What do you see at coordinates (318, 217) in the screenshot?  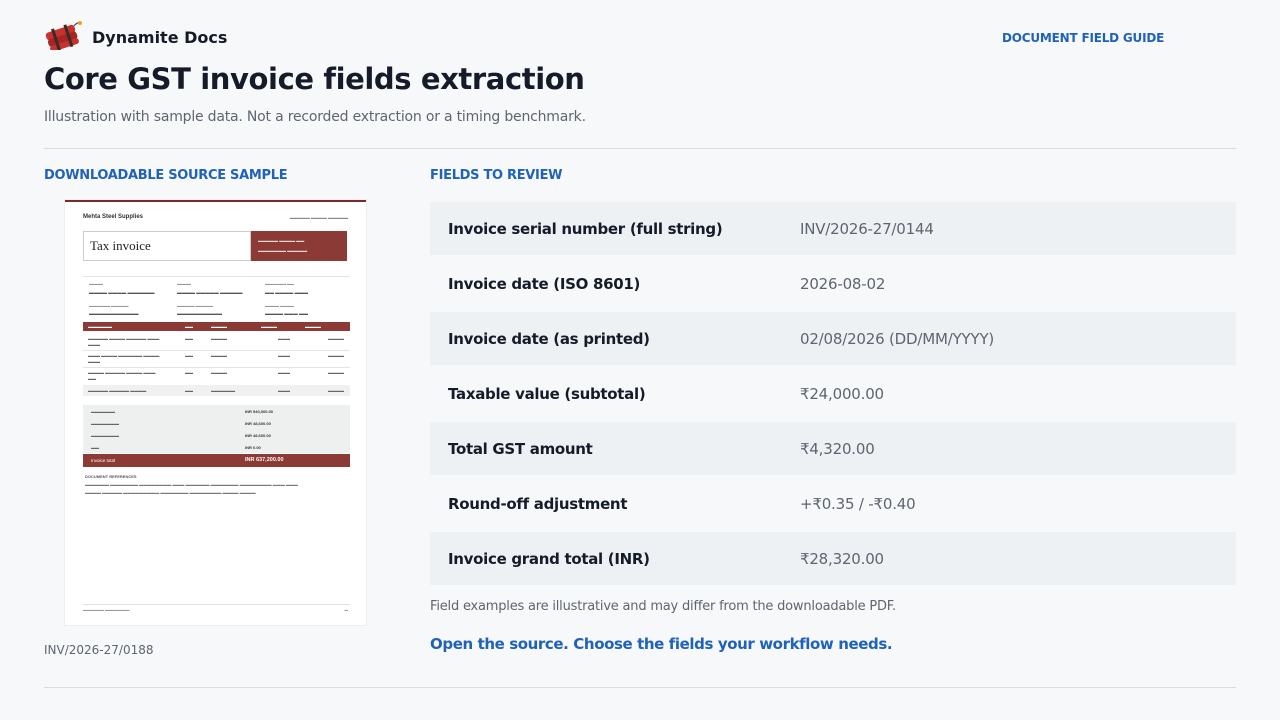 I see `preview-header-ref: ▬▬▬▬▬ ▬▬▬▬ ▬▬▬▬▬` at bounding box center [318, 217].